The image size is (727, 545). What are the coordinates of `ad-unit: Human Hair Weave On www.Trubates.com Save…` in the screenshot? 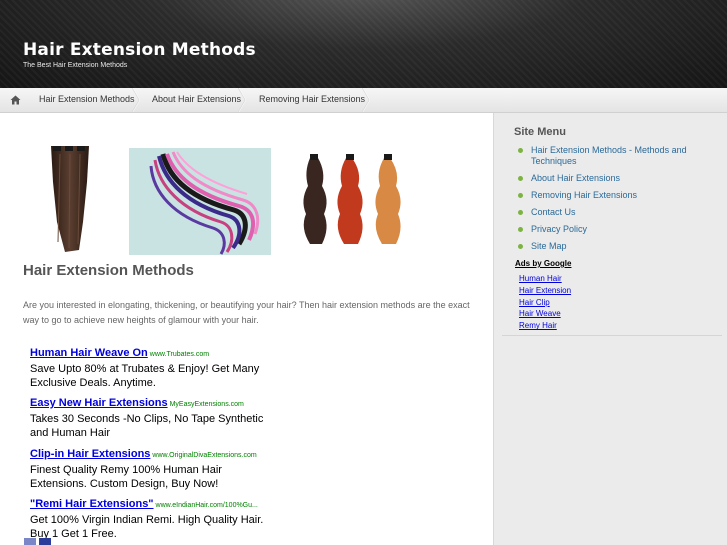 It's located at (155, 365).